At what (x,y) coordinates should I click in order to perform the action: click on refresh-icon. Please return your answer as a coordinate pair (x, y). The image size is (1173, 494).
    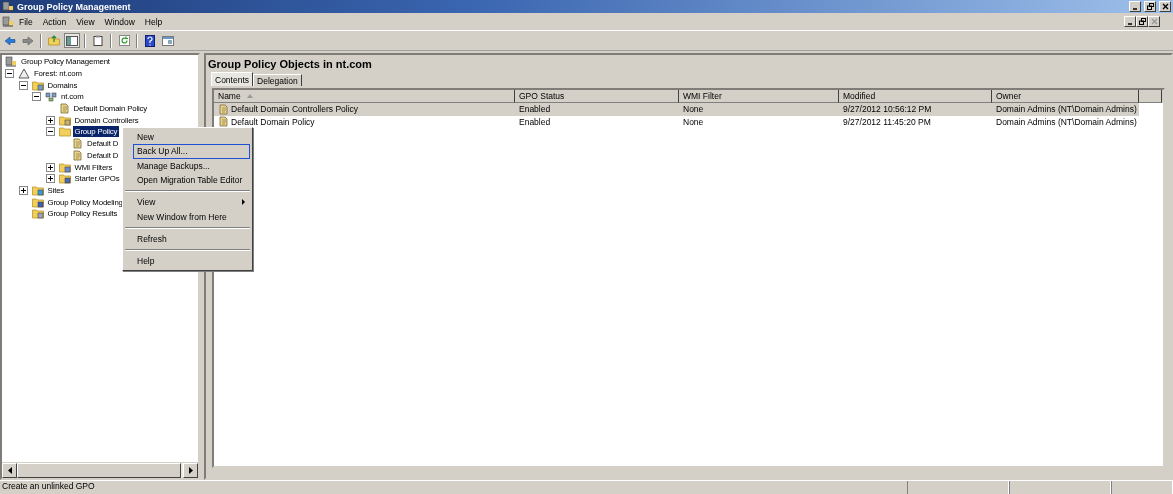
    Looking at the image, I should click on (124, 40).